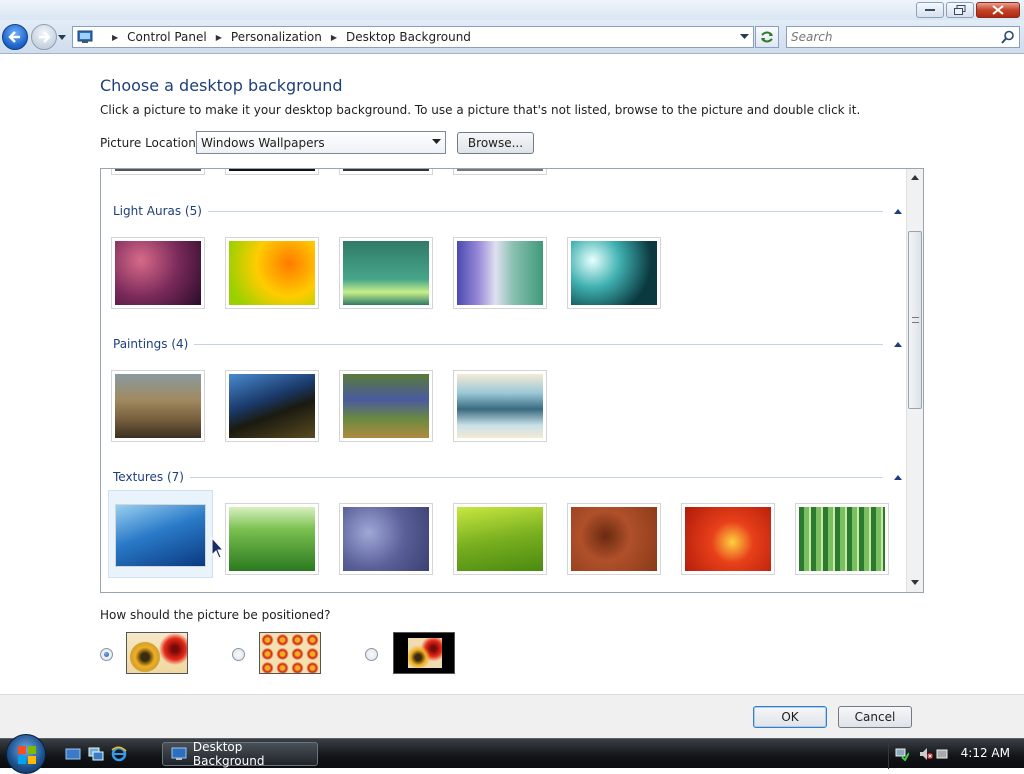 This screenshot has width=1024, height=774. What do you see at coordinates (151, 344) in the screenshot?
I see `group-title: Paintings (4)` at bounding box center [151, 344].